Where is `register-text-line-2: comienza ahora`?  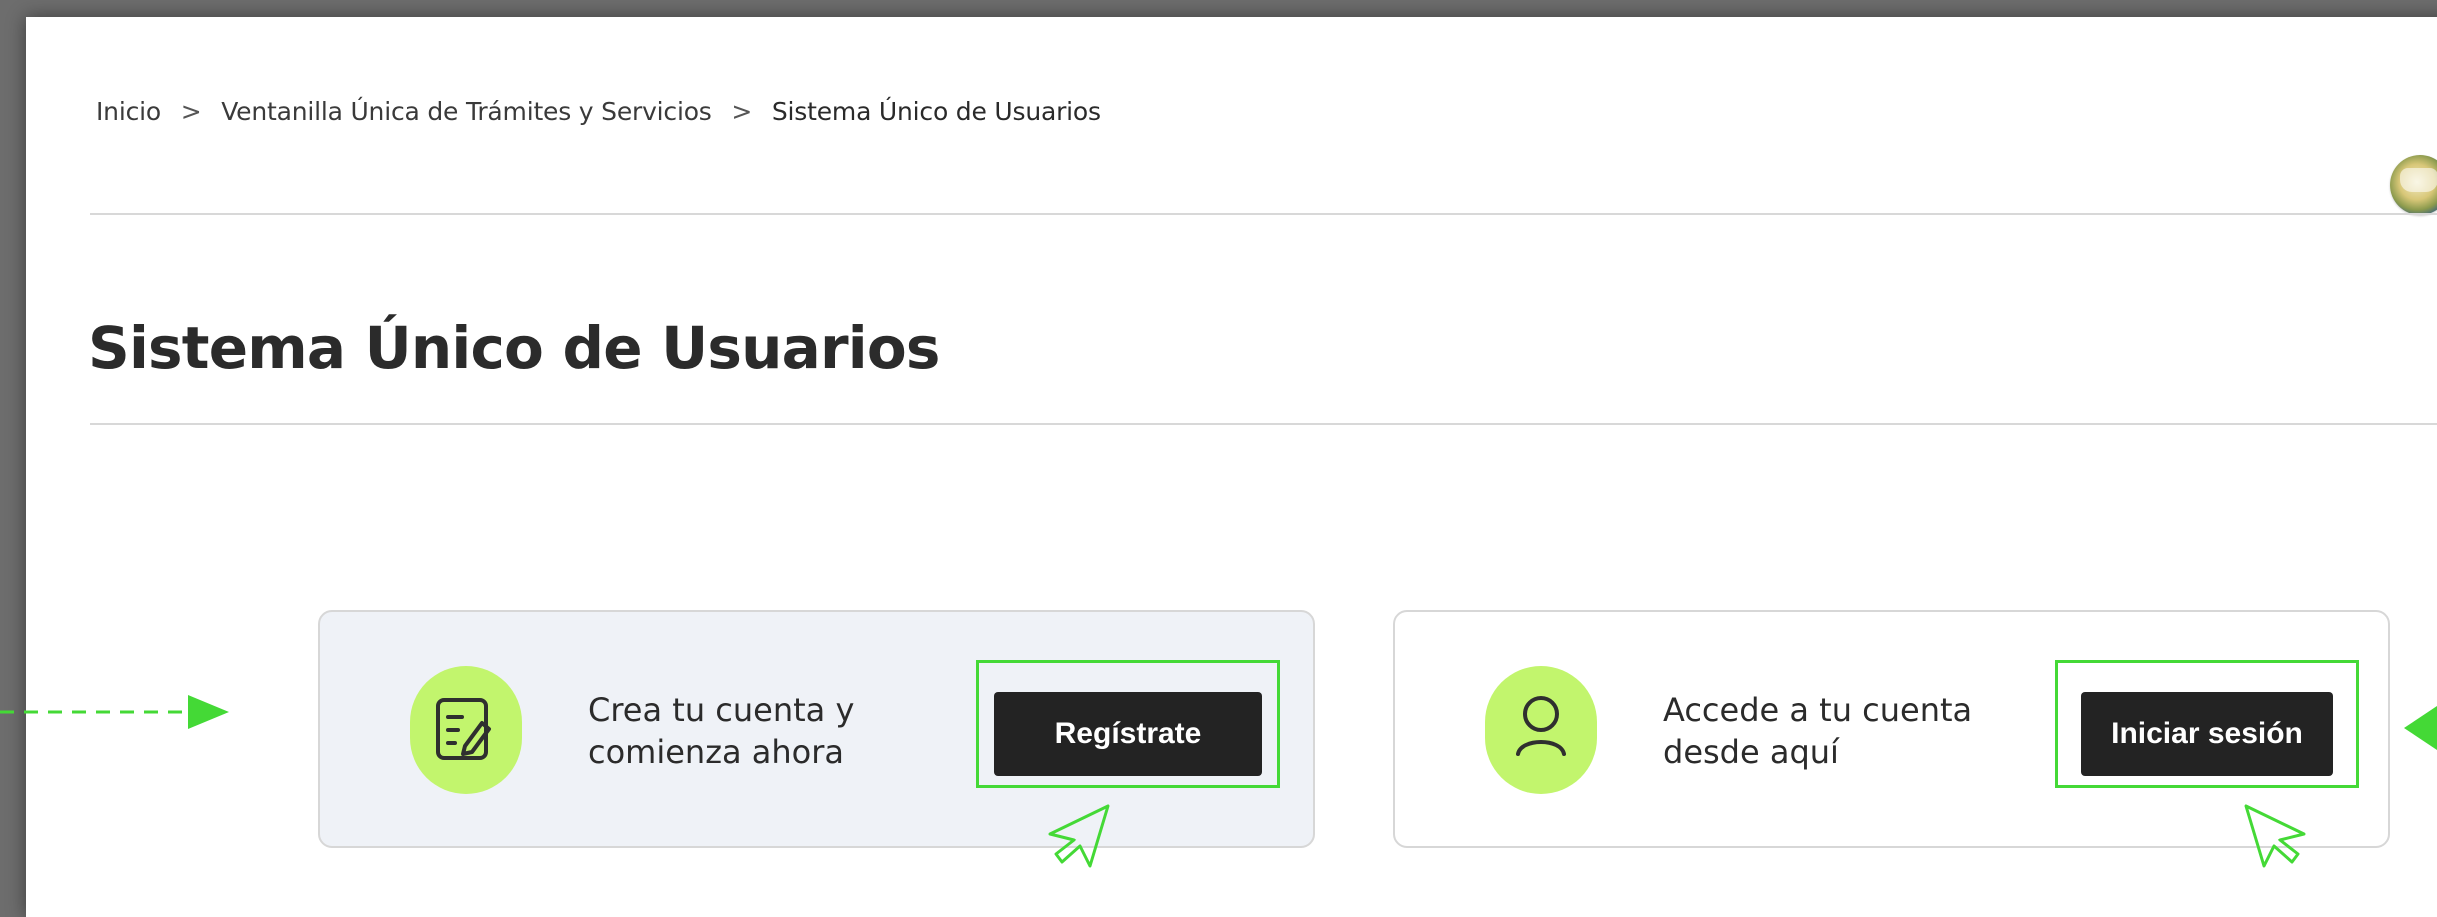
register-text-line-2: comienza ahora is located at coordinates (716, 752).